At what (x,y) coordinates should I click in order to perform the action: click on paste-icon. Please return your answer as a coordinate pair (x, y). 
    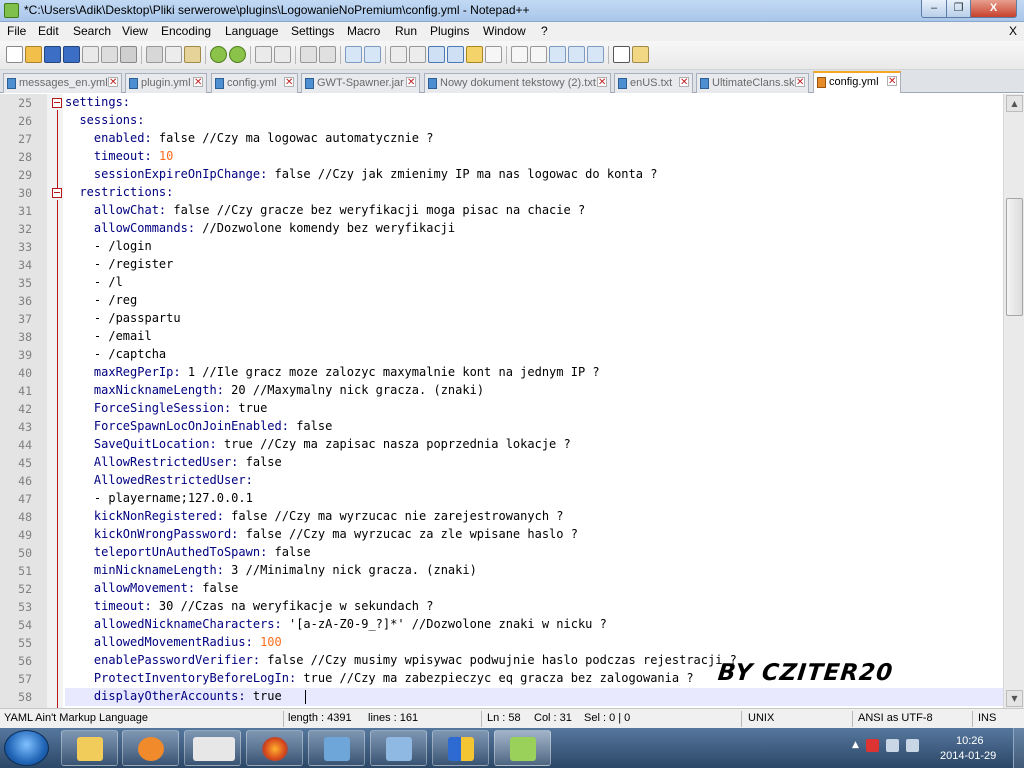
    Looking at the image, I should click on (192, 54).